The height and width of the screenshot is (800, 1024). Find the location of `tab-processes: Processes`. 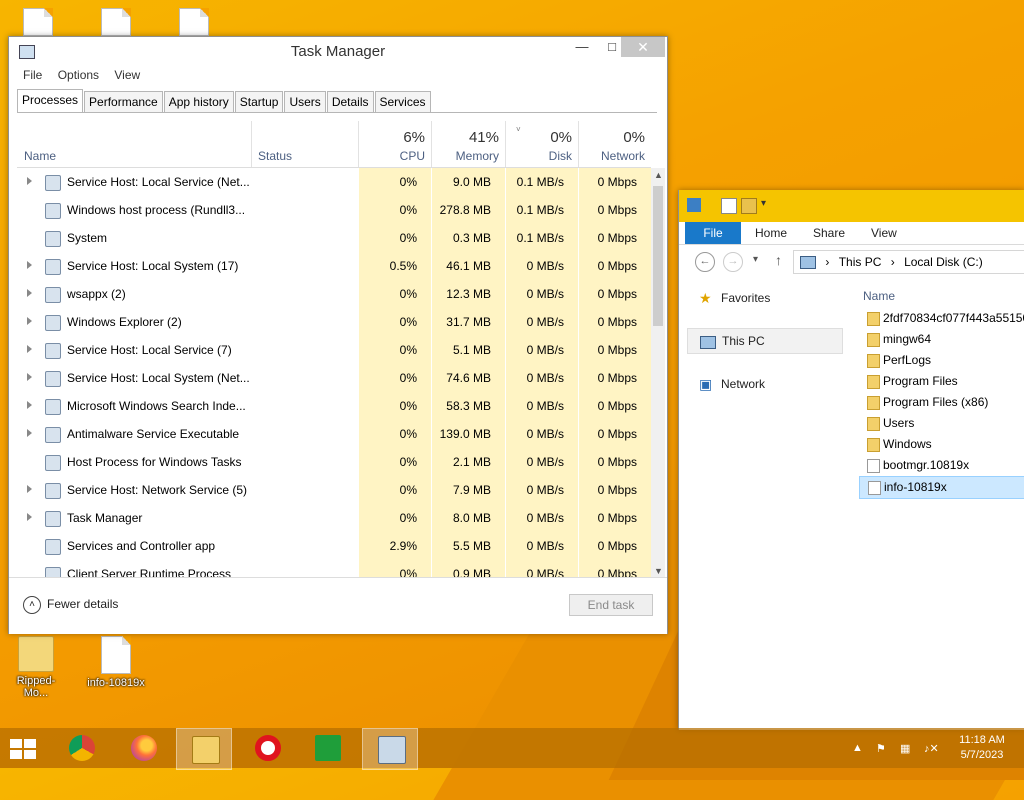

tab-processes: Processes is located at coordinates (50, 100).